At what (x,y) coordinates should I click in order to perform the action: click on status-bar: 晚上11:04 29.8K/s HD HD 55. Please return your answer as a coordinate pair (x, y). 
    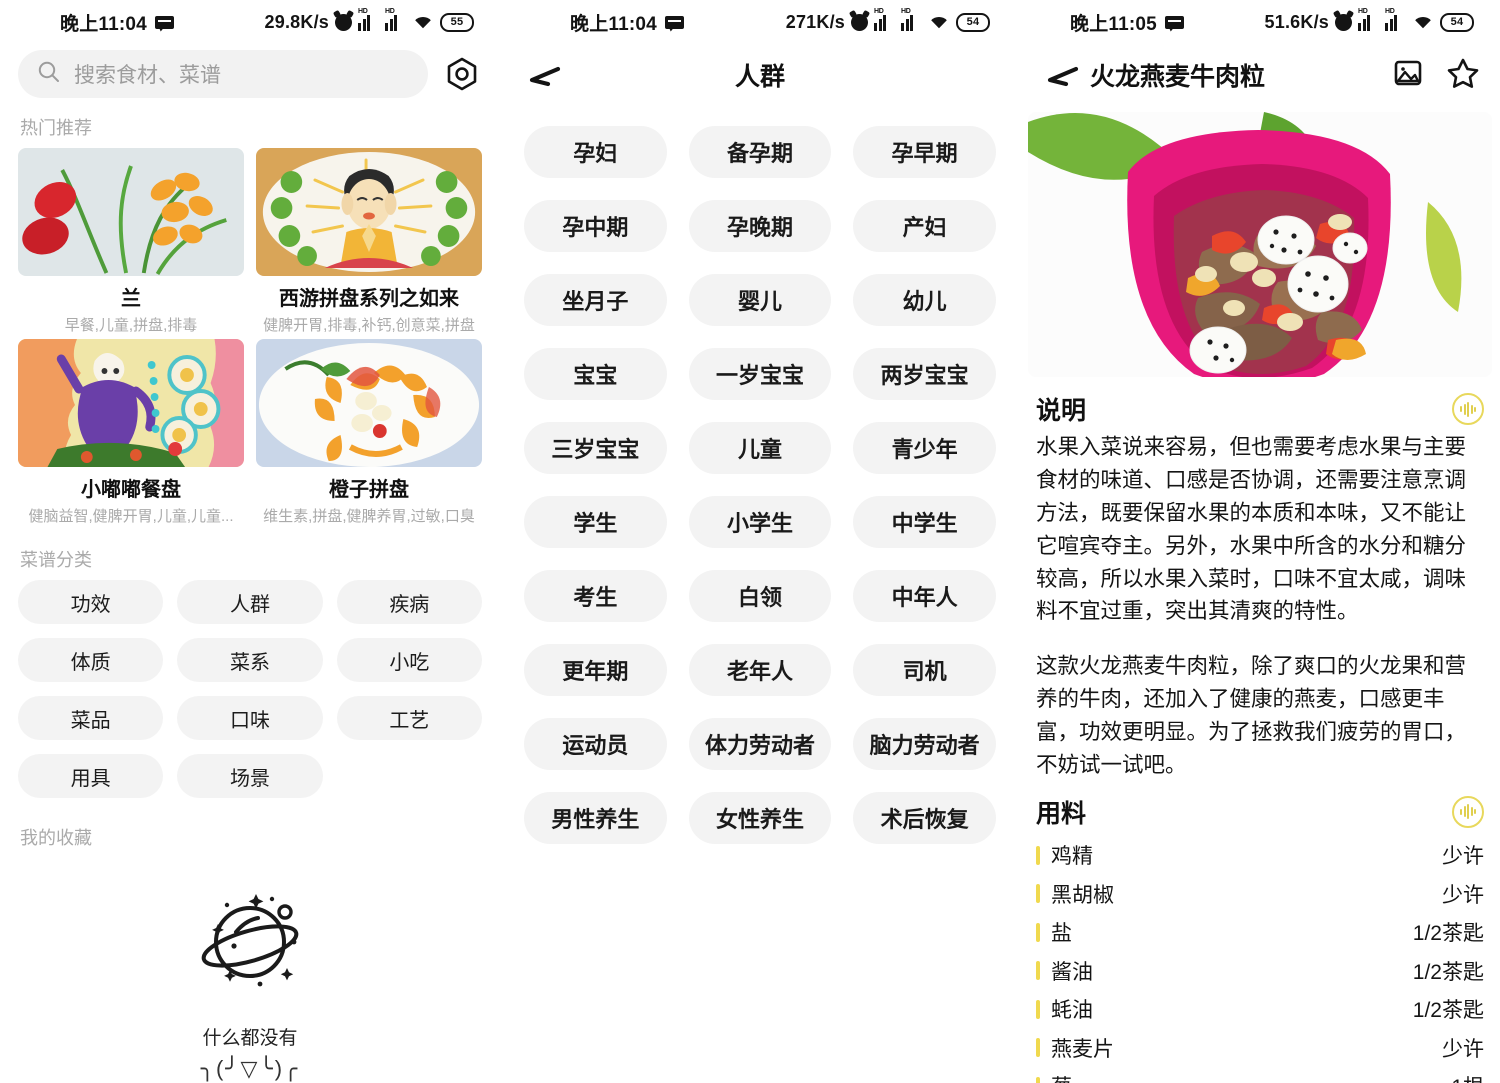
    Looking at the image, I should click on (250, 22).